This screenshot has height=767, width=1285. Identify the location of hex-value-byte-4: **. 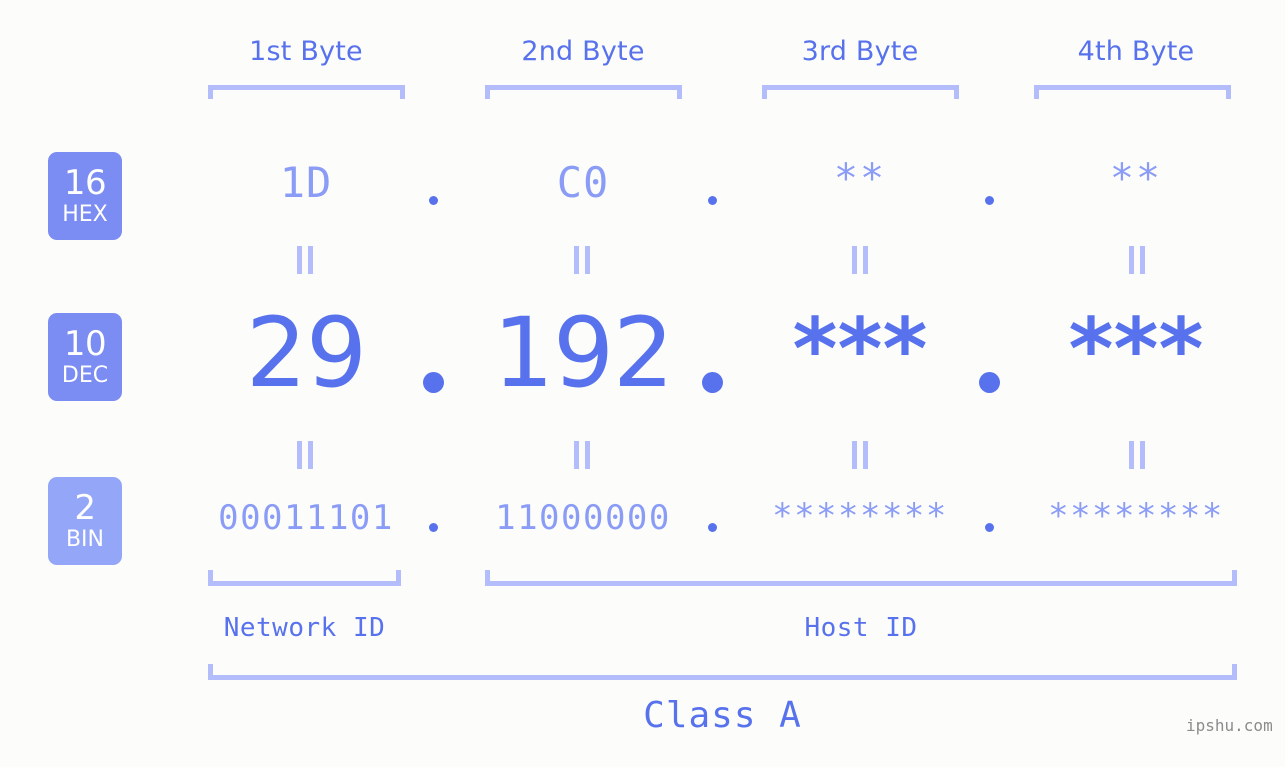
(1136, 179).